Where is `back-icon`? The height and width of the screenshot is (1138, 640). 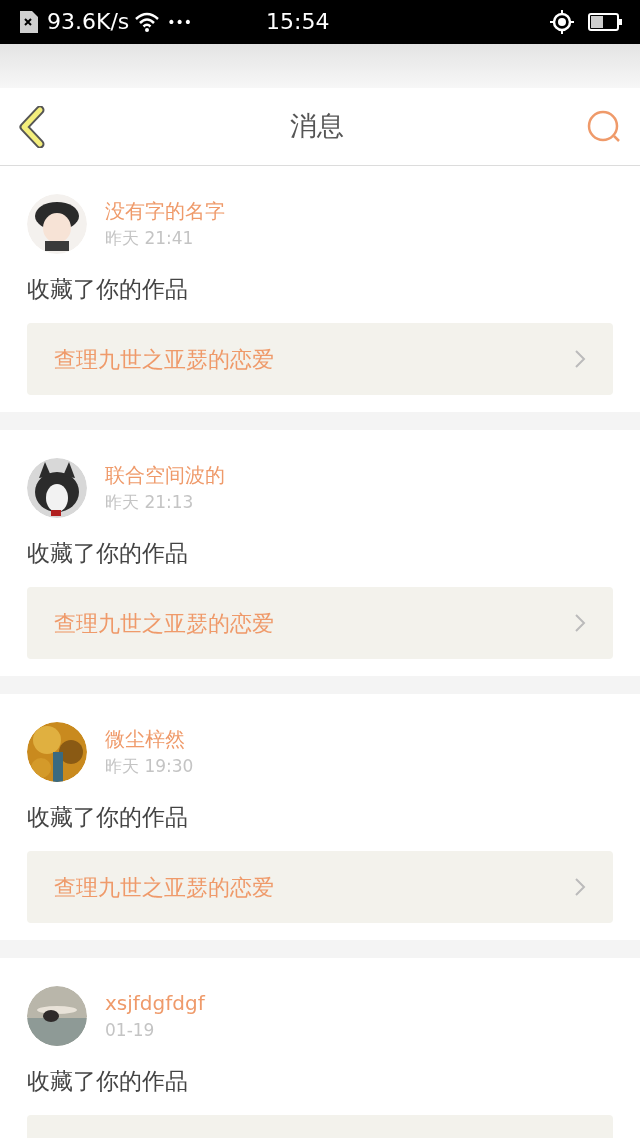 back-icon is located at coordinates (32, 126).